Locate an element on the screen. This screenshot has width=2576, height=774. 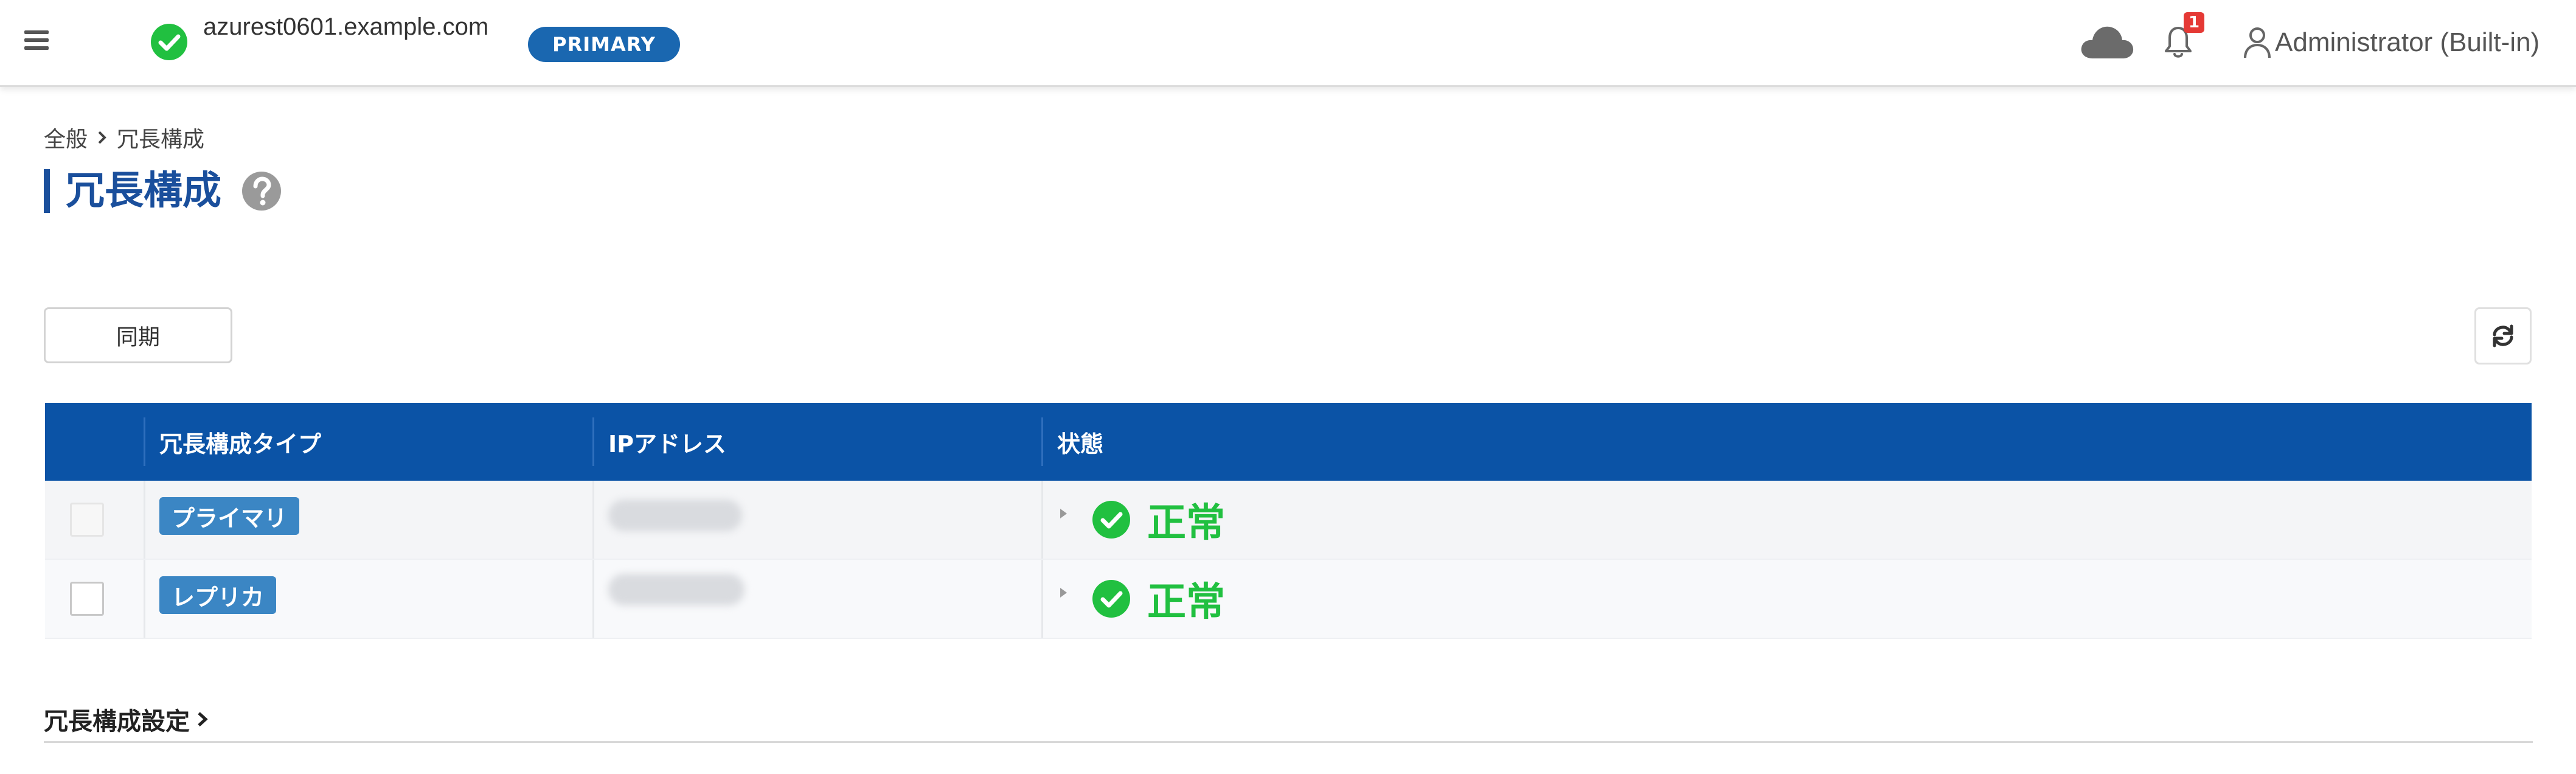
sync-button: 同期 is located at coordinates (138, 335).